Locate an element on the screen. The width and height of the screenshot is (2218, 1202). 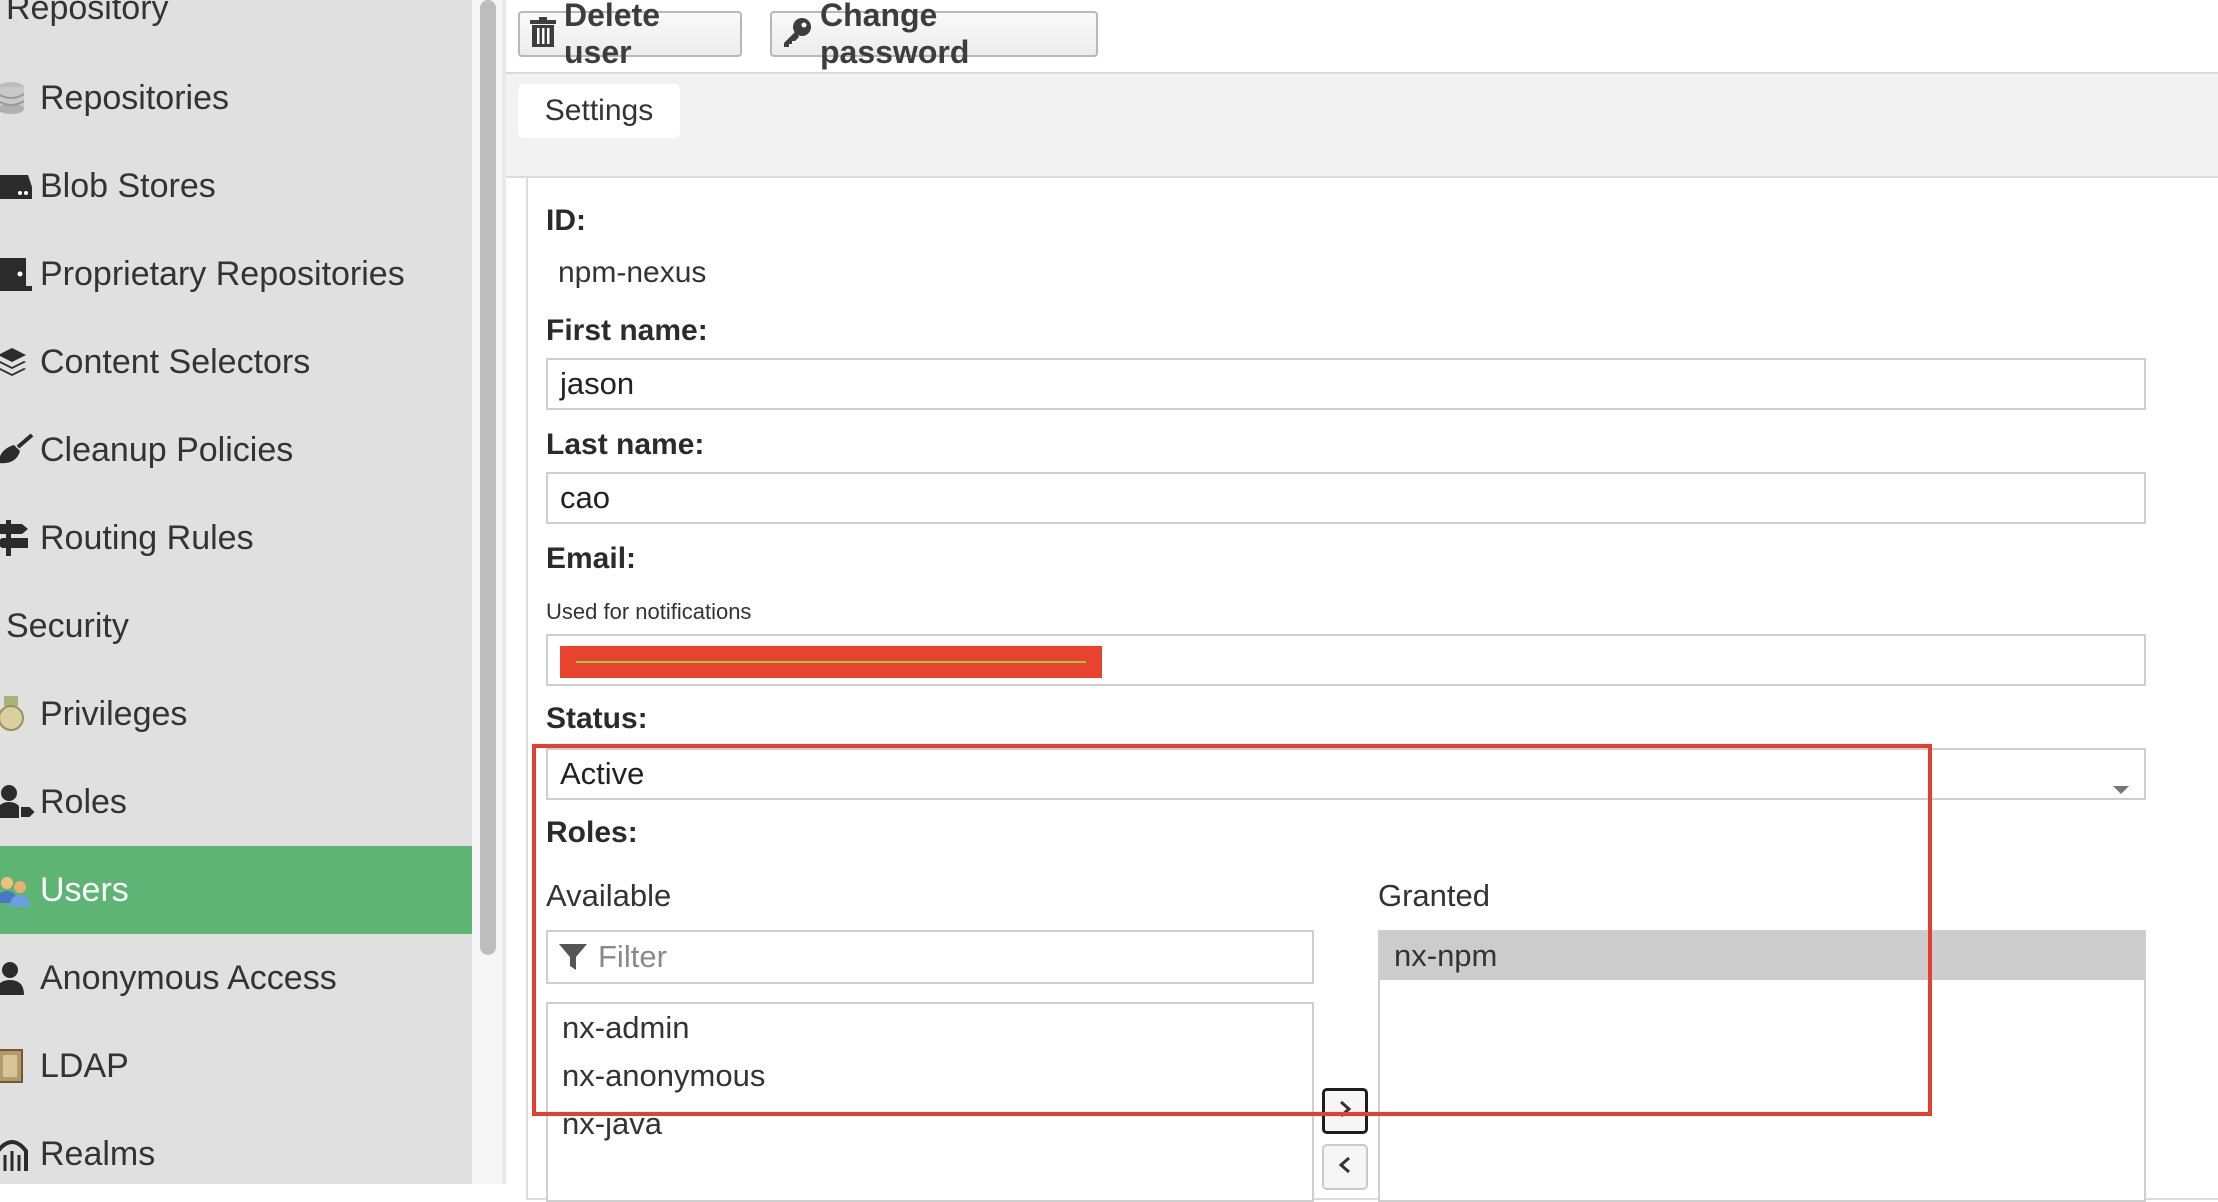
email-redaction is located at coordinates (831, 662).